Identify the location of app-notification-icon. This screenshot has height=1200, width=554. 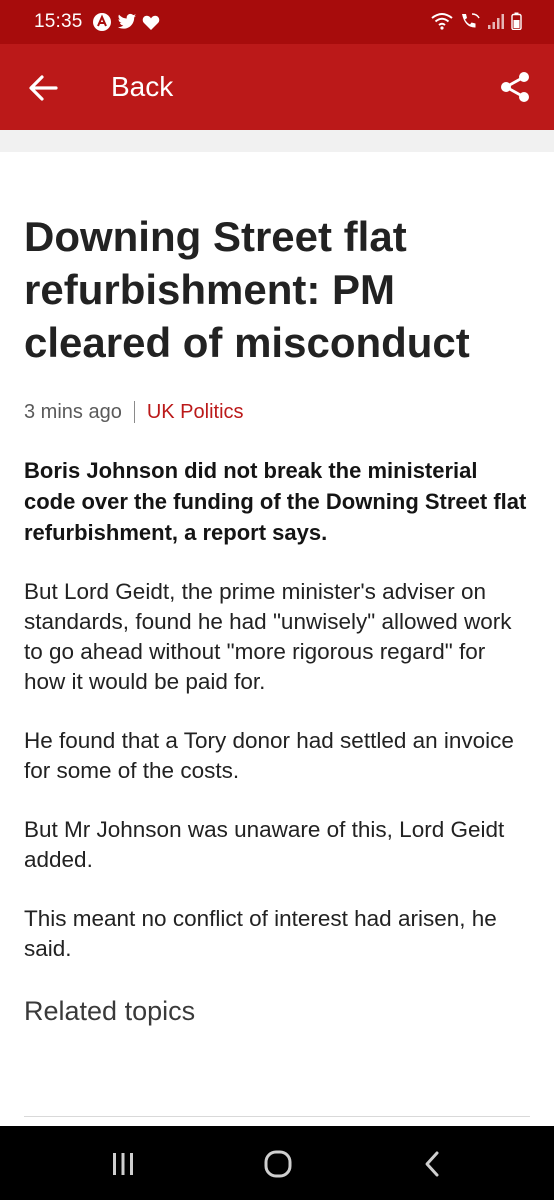
(102, 22).